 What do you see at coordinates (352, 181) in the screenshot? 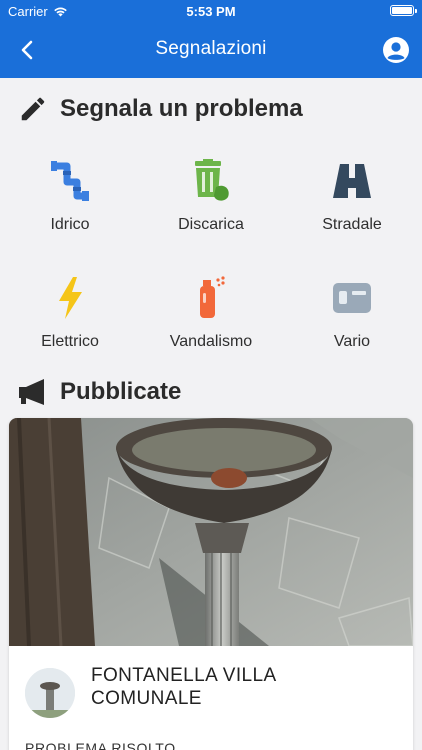
I see `road-icon` at bounding box center [352, 181].